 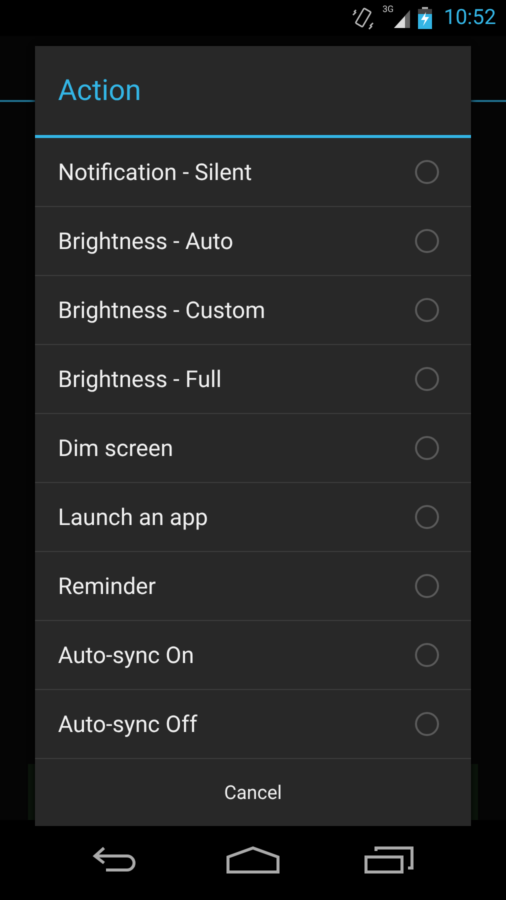 I want to click on signal-icon, so click(x=402, y=18).